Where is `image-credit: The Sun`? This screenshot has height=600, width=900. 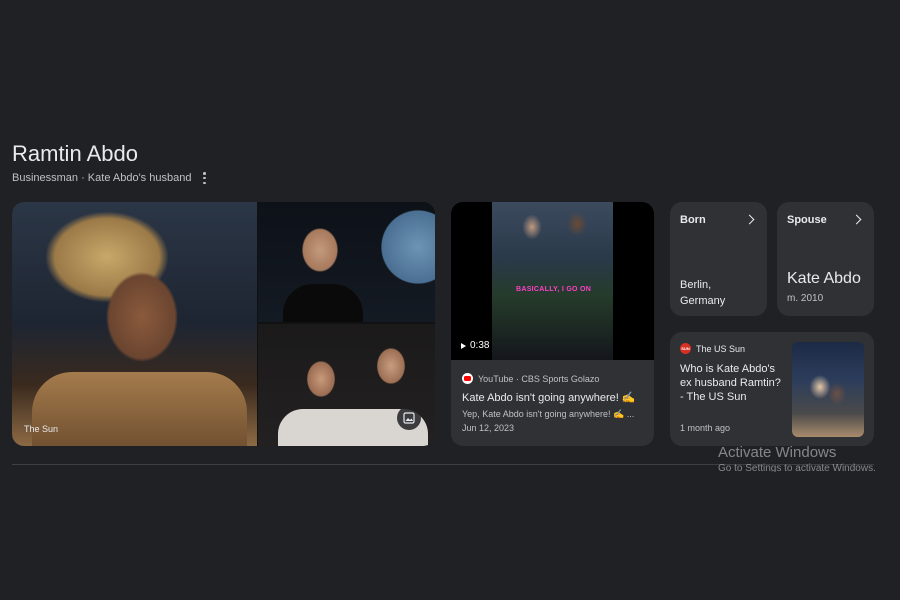
image-credit: The Sun is located at coordinates (41, 429).